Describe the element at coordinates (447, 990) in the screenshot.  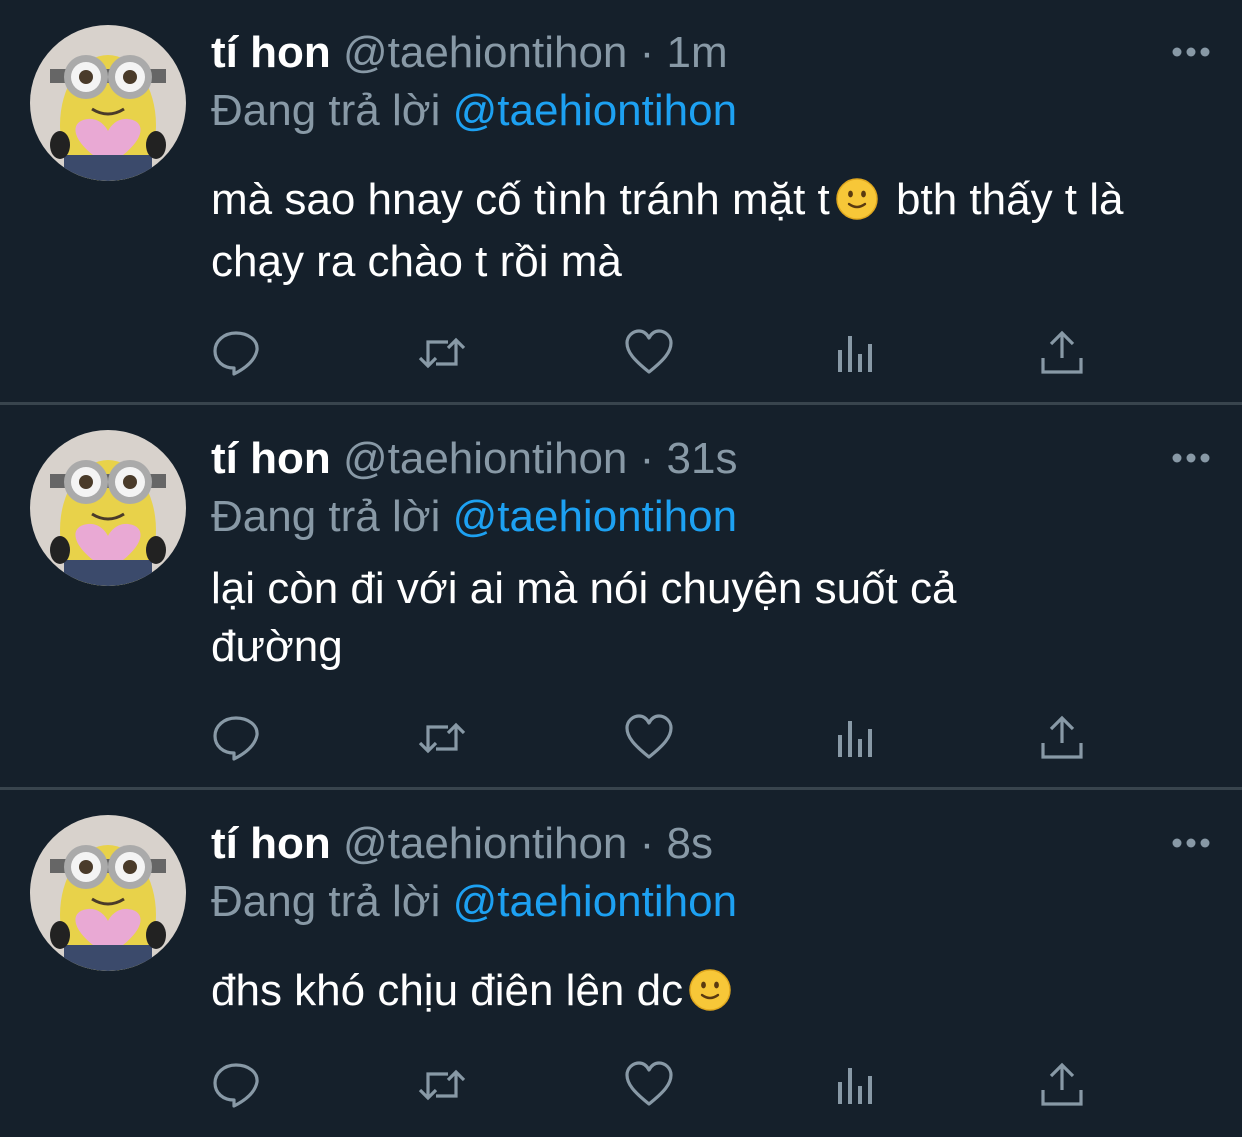
I see `tweet-text-part: đhs khó chịu điên lên dc` at that location.